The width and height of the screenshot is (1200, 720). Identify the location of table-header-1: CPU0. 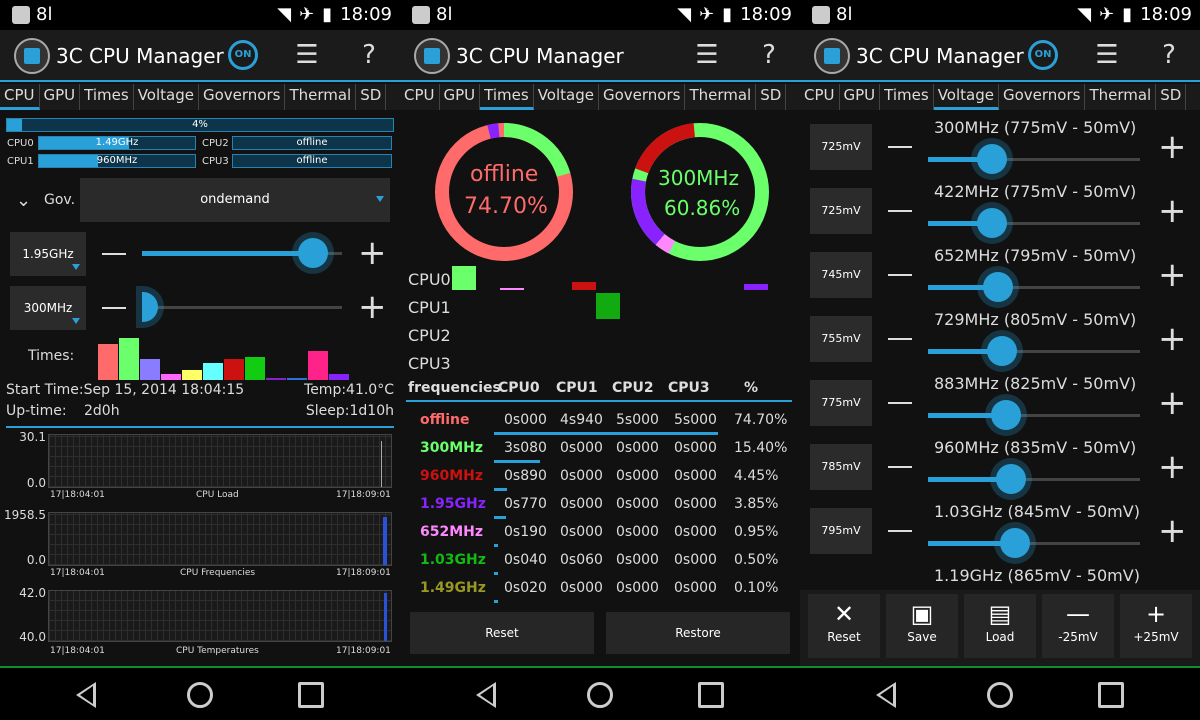
(519, 388).